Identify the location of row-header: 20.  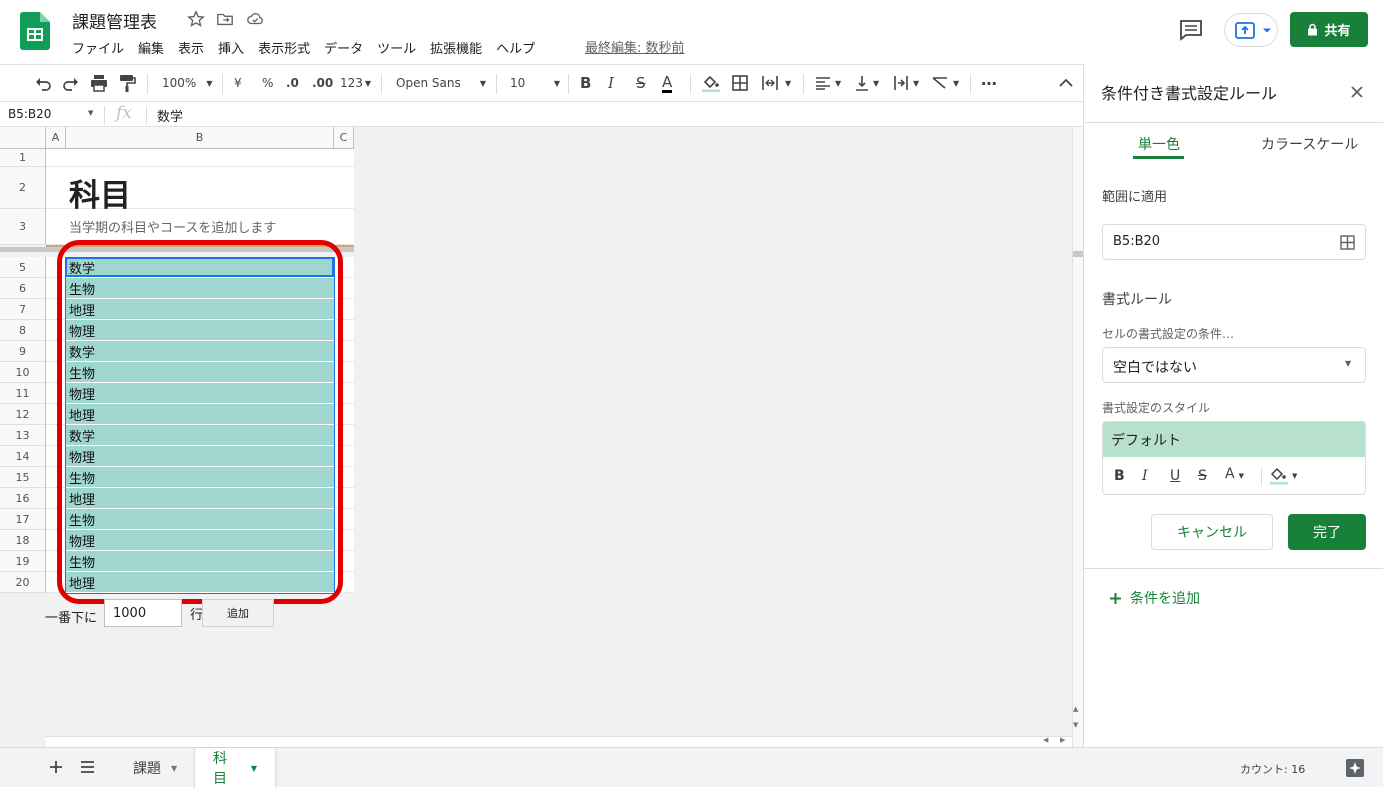
(23, 582).